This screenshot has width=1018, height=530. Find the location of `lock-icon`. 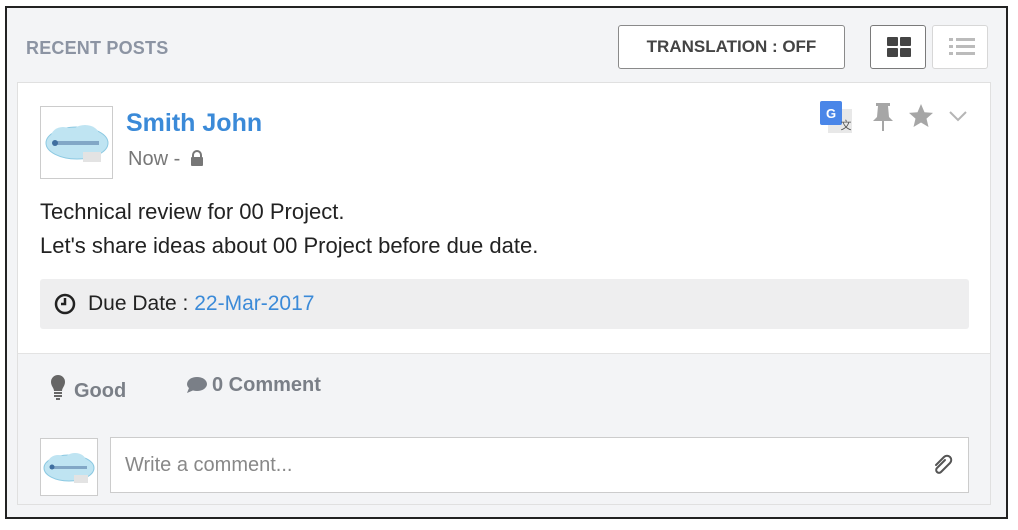

lock-icon is located at coordinates (196, 158).